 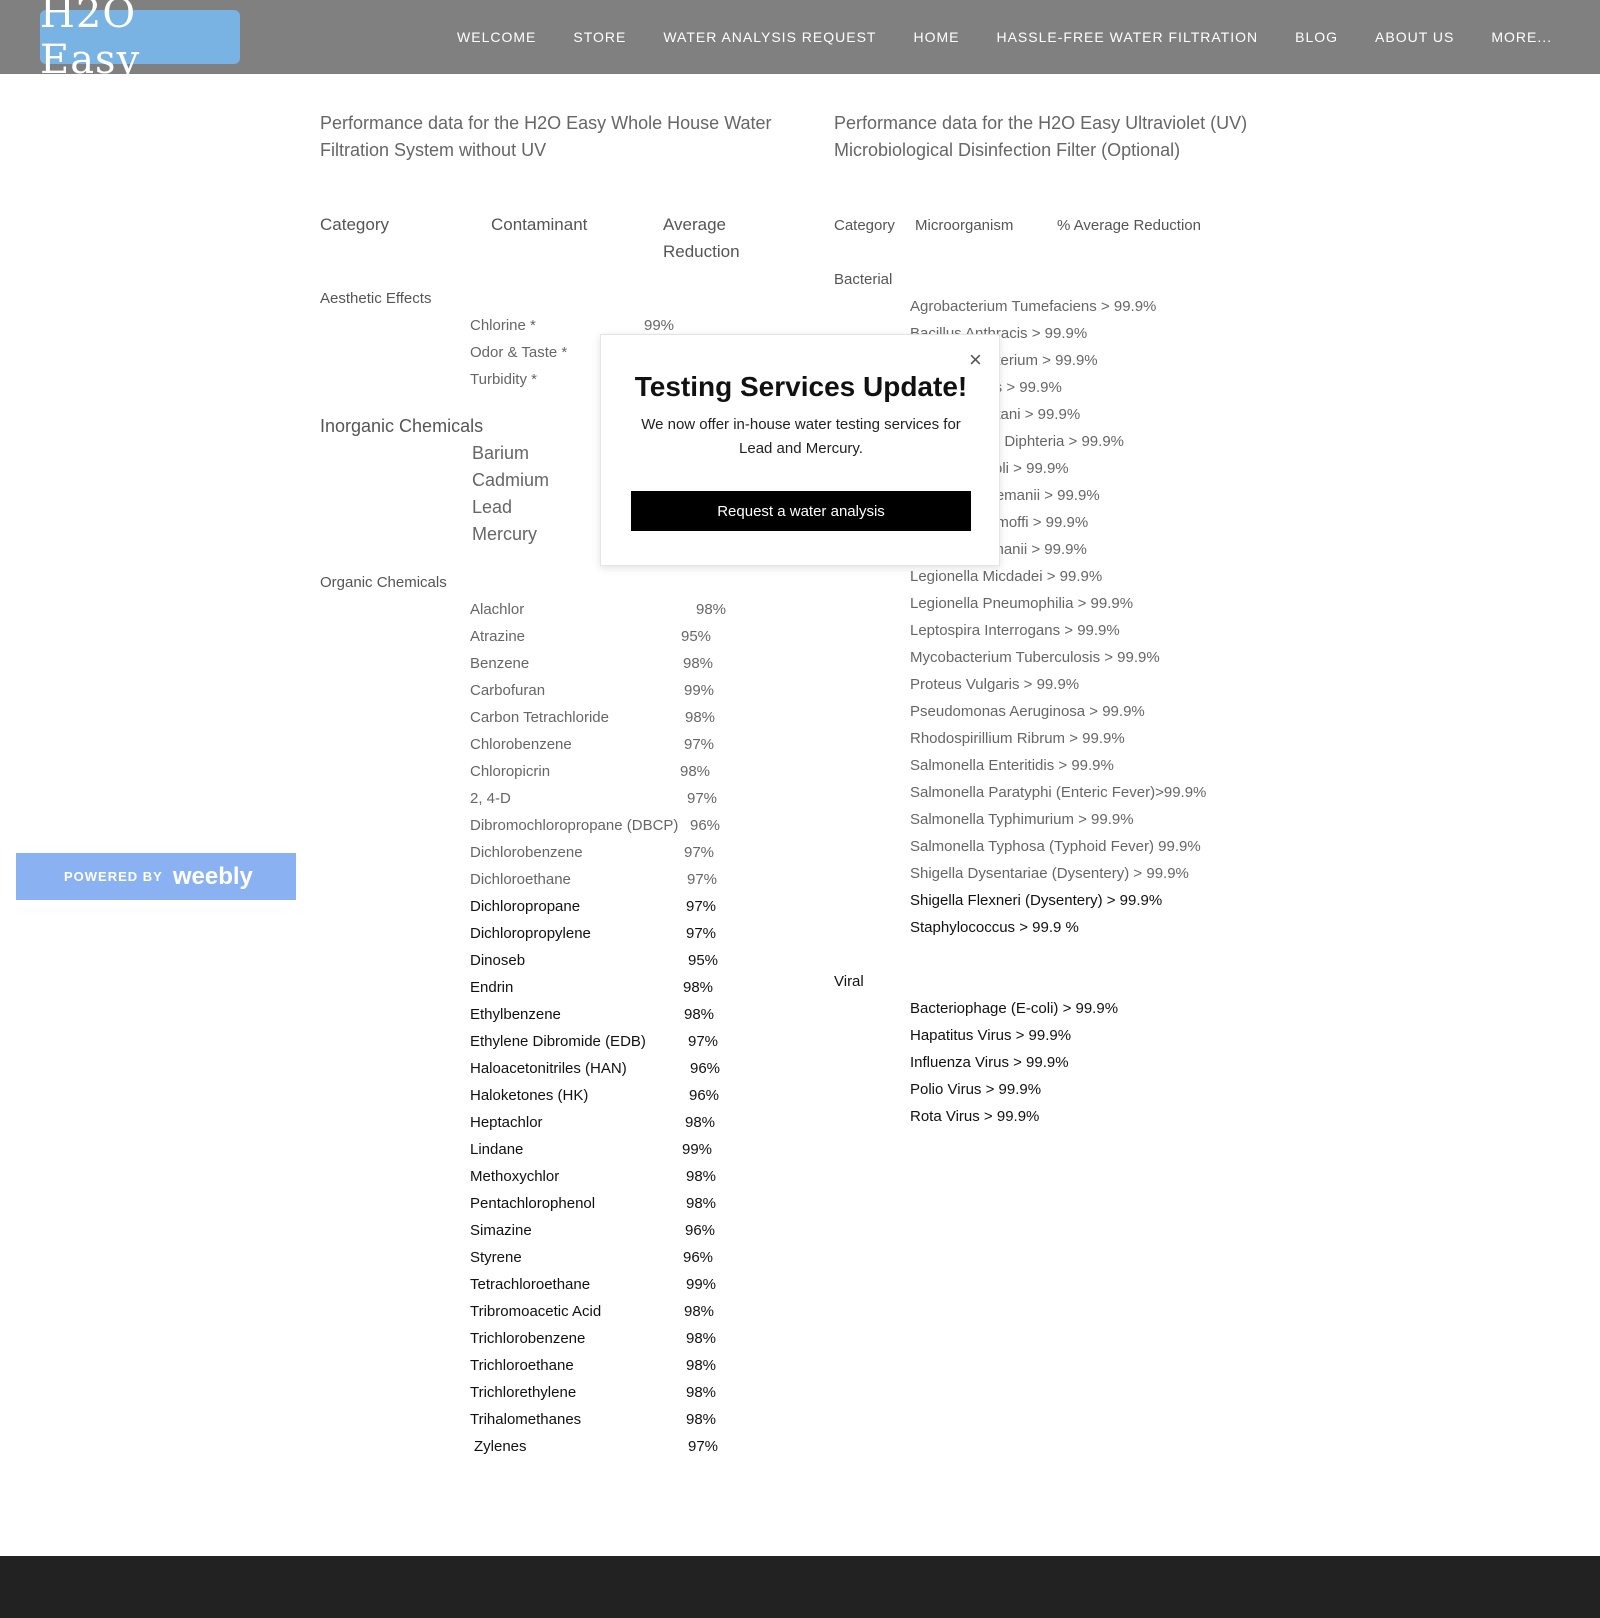 What do you see at coordinates (1012, 765) in the screenshot?
I see `microorganism-item: Salmonella Enteritidis > 99.9%` at bounding box center [1012, 765].